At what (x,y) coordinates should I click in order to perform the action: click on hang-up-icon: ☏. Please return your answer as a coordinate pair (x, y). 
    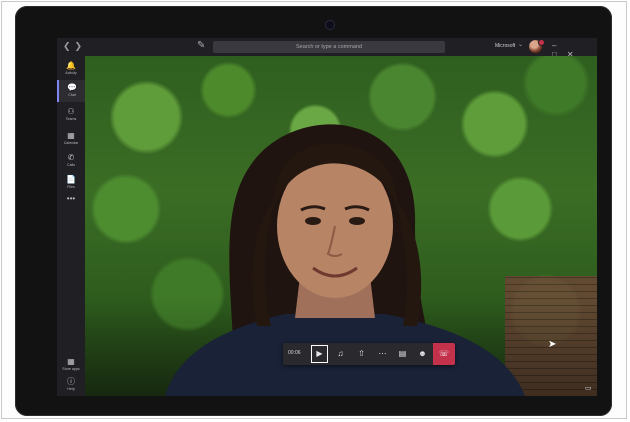
    Looking at the image, I should click on (443, 353).